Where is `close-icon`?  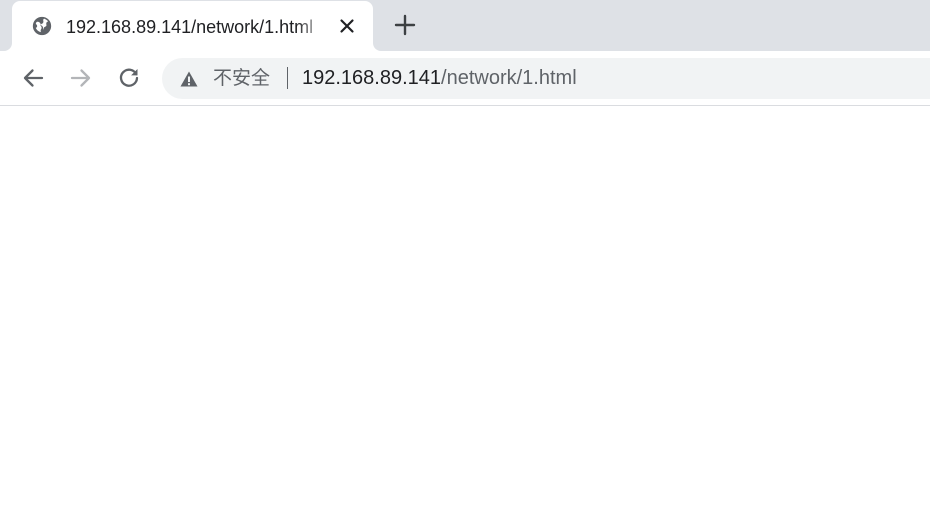
close-icon is located at coordinates (347, 26).